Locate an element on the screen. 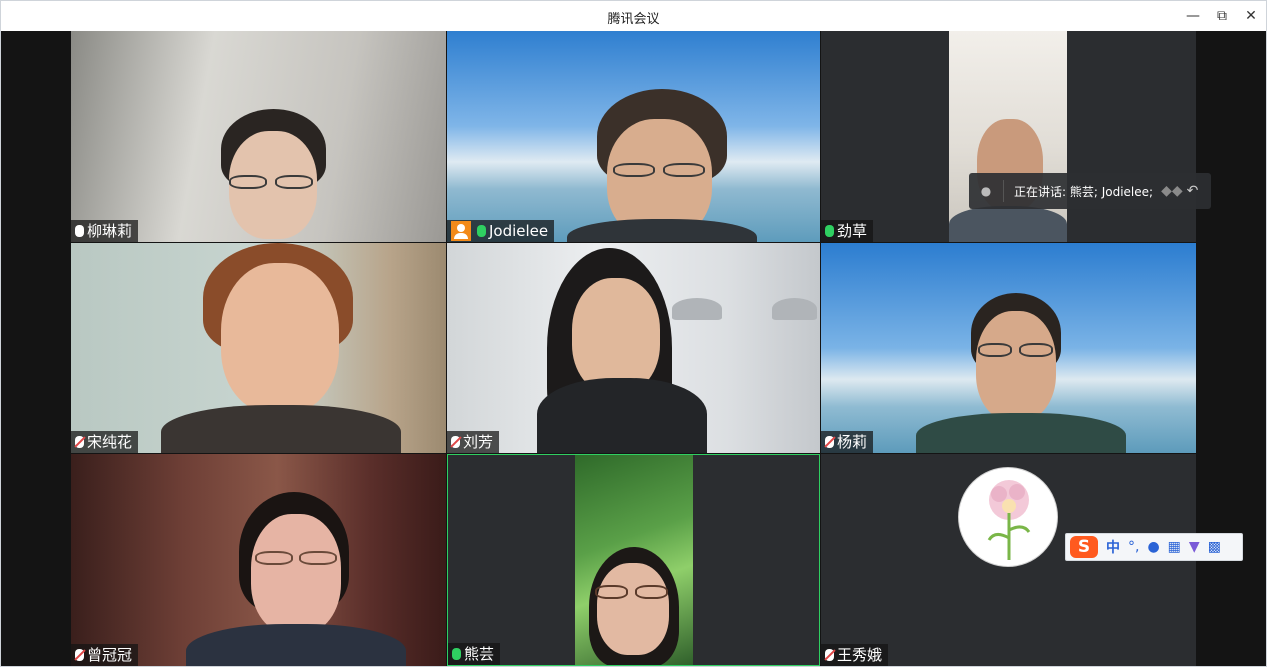  ime-logo: S is located at coordinates (1084, 547).